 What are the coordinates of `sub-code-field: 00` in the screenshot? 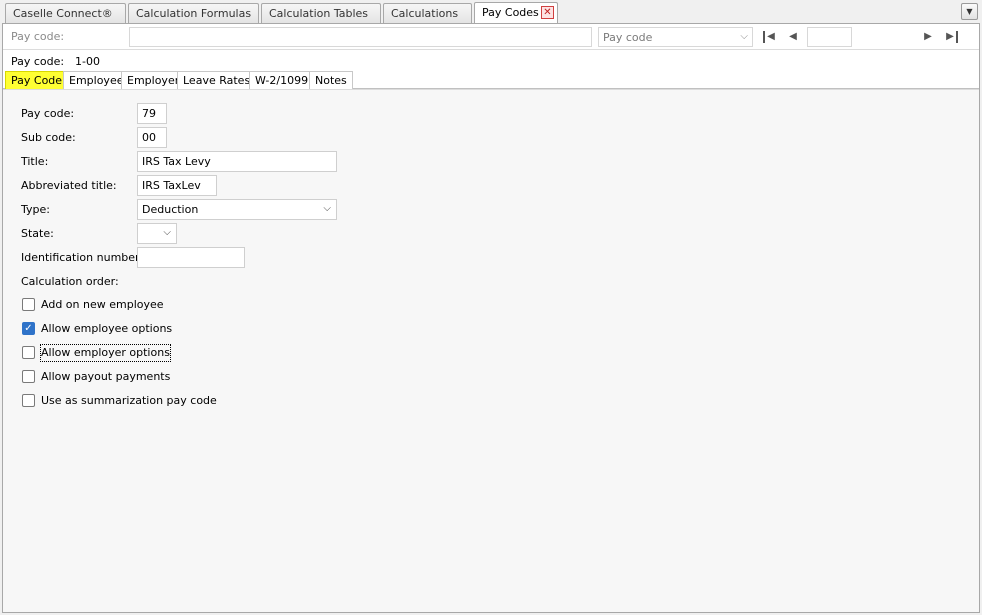 It's located at (152, 137).